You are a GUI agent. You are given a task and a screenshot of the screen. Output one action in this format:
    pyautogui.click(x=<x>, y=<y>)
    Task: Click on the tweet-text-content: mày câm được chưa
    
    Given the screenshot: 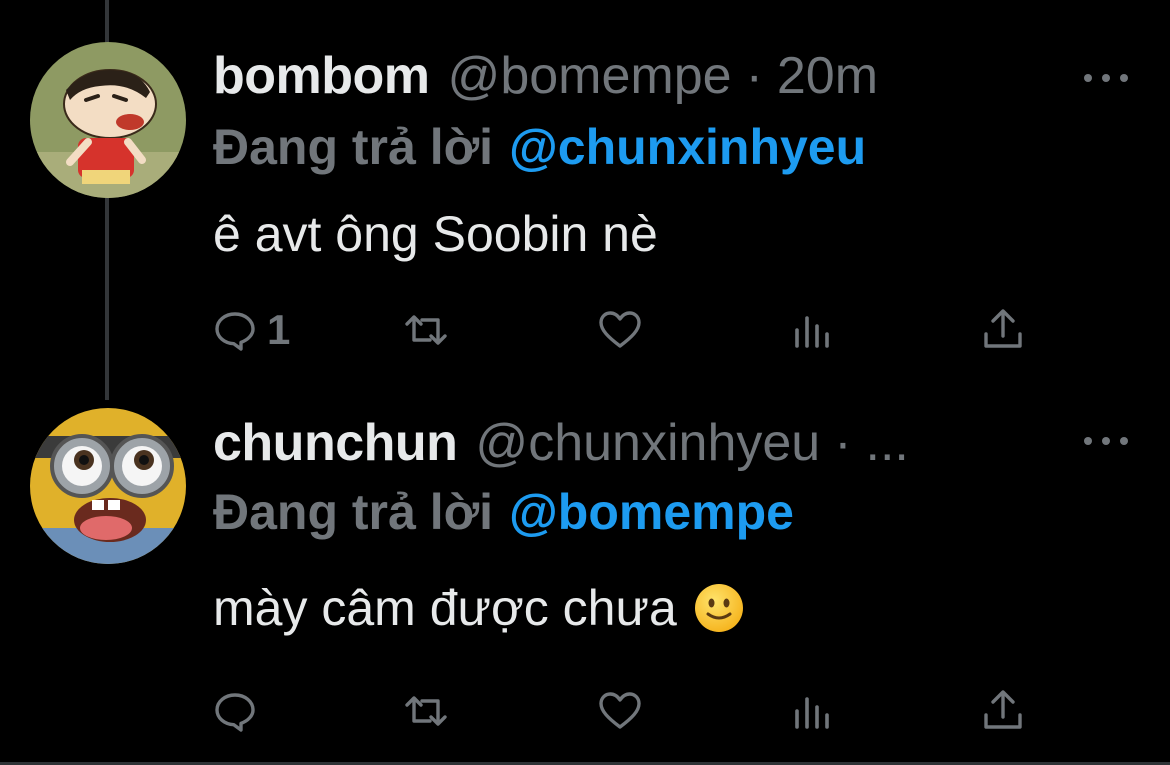 What is the action you would take?
    pyautogui.click(x=445, y=608)
    